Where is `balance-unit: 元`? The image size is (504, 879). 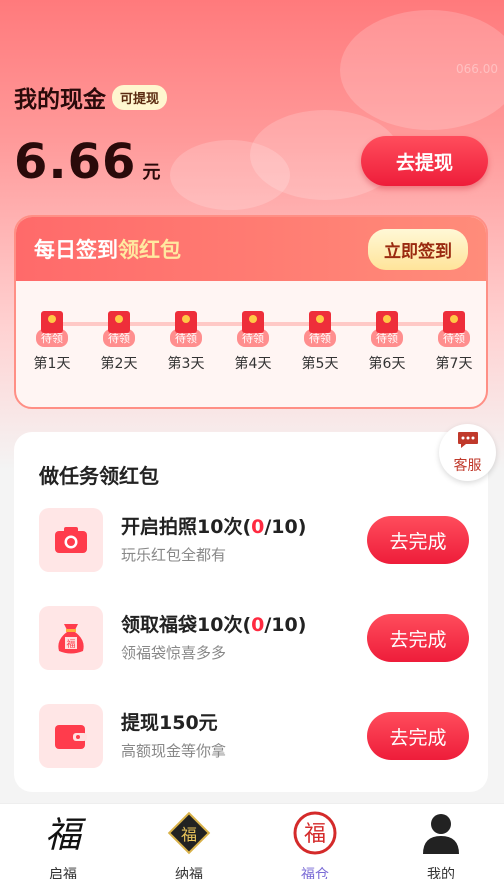
balance-unit: 元 is located at coordinates (151, 172).